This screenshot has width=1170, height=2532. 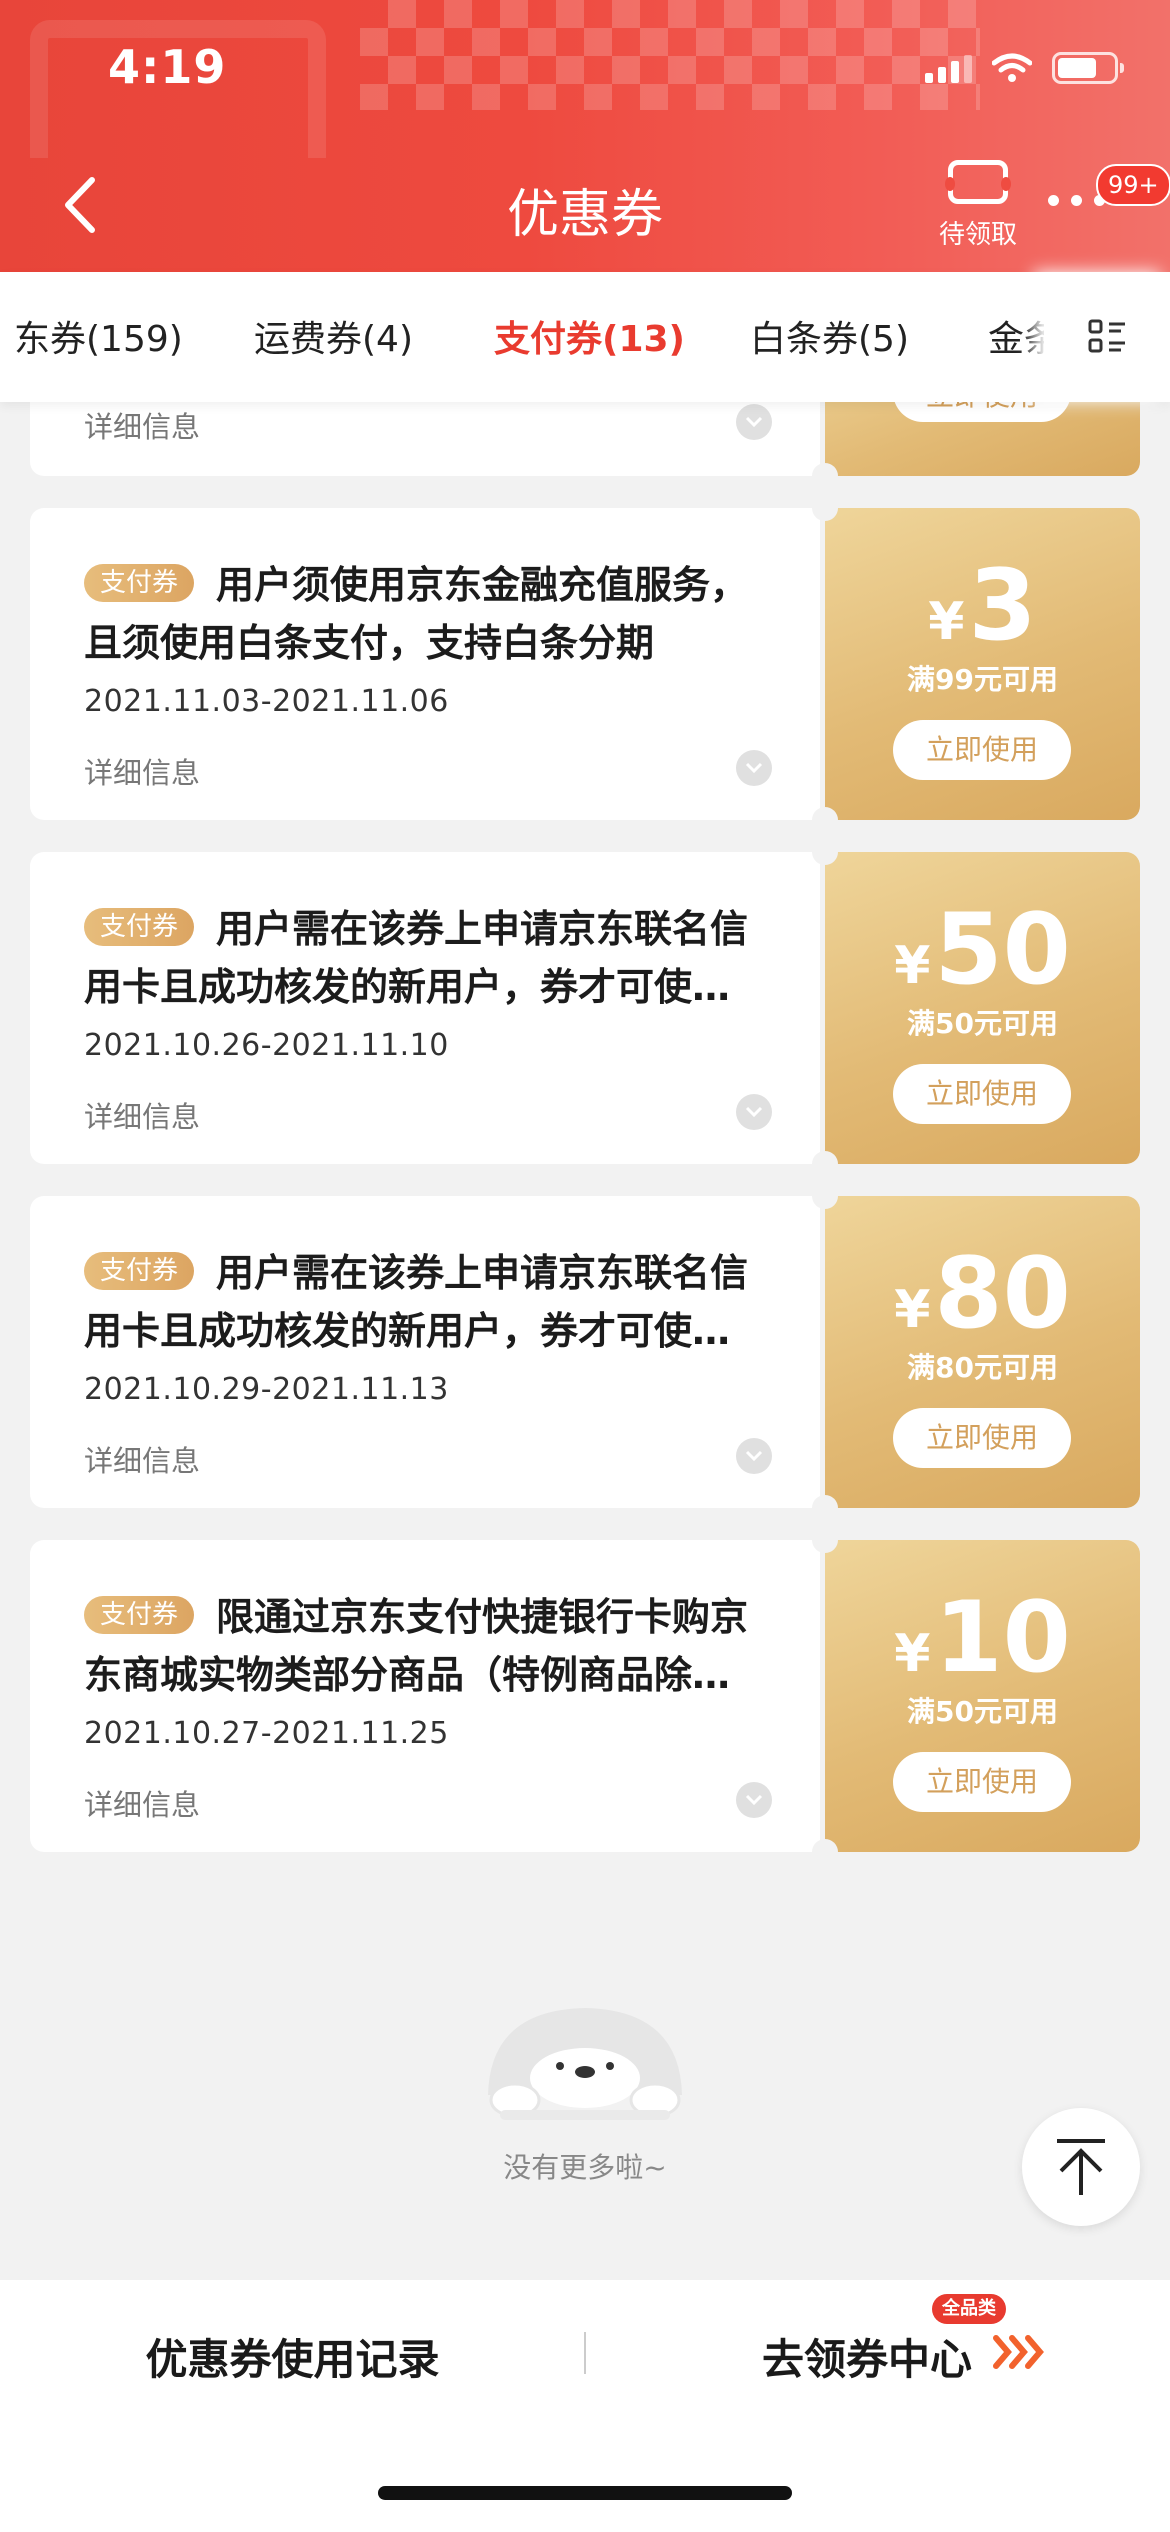 I want to click on ticket-icon, so click(x=978, y=182).